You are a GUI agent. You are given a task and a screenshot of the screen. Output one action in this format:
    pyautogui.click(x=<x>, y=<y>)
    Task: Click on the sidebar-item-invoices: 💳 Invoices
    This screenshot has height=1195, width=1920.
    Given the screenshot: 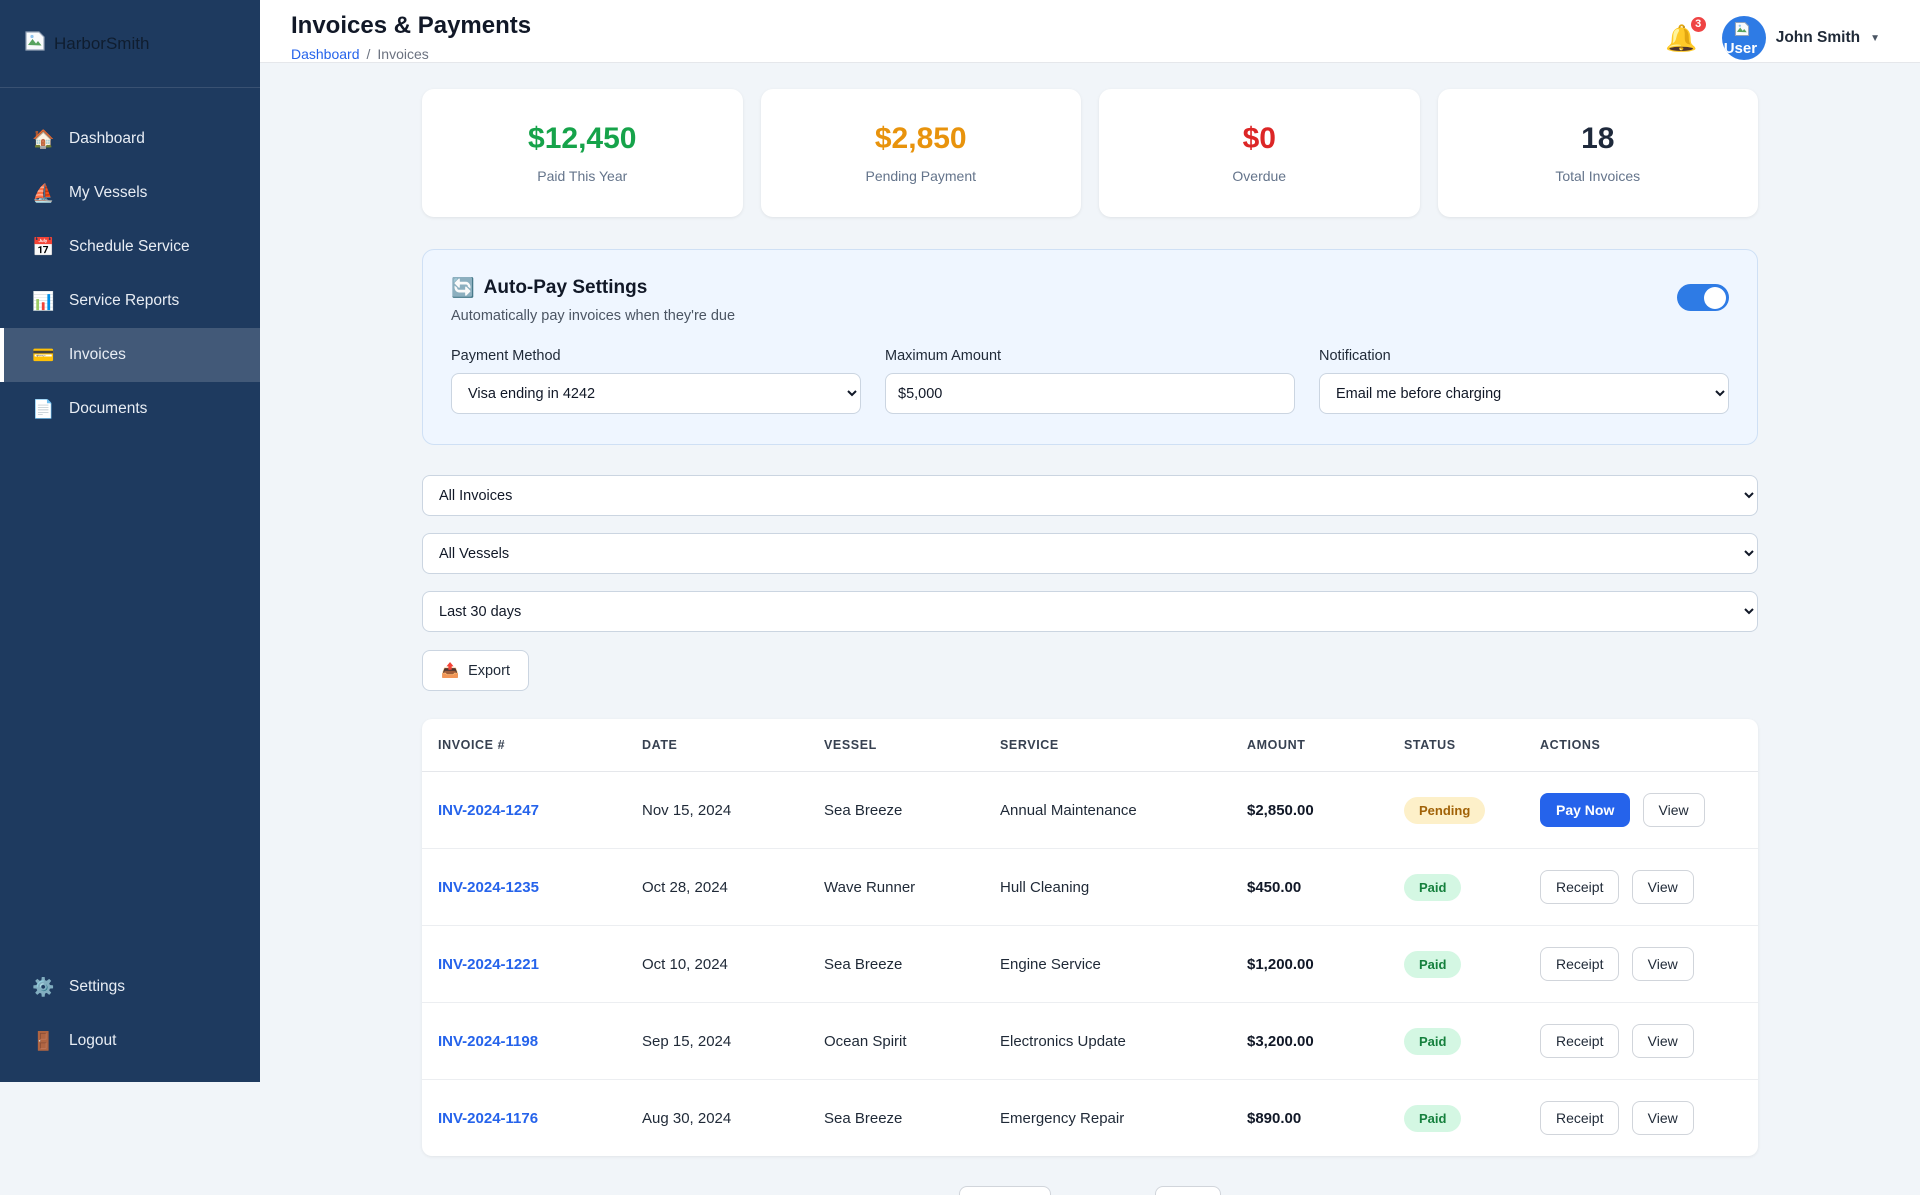 What is the action you would take?
    pyautogui.click(x=130, y=355)
    